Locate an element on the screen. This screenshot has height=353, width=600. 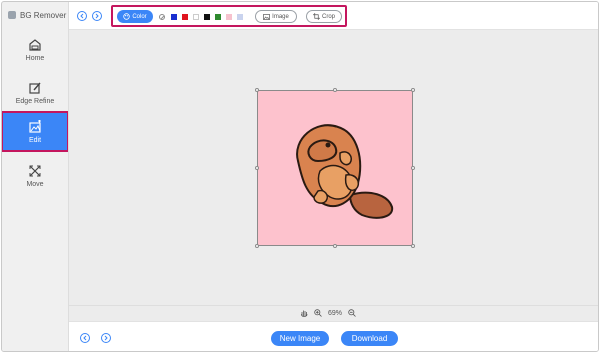
sidebar-item-home: Home is located at coordinates (35, 50).